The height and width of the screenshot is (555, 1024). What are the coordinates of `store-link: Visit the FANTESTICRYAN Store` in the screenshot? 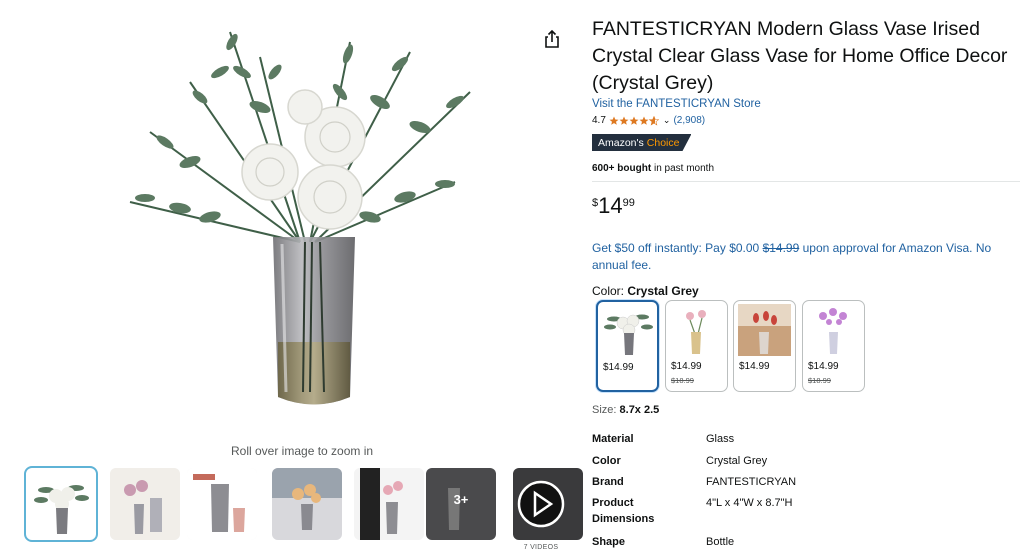 It's located at (676, 104).